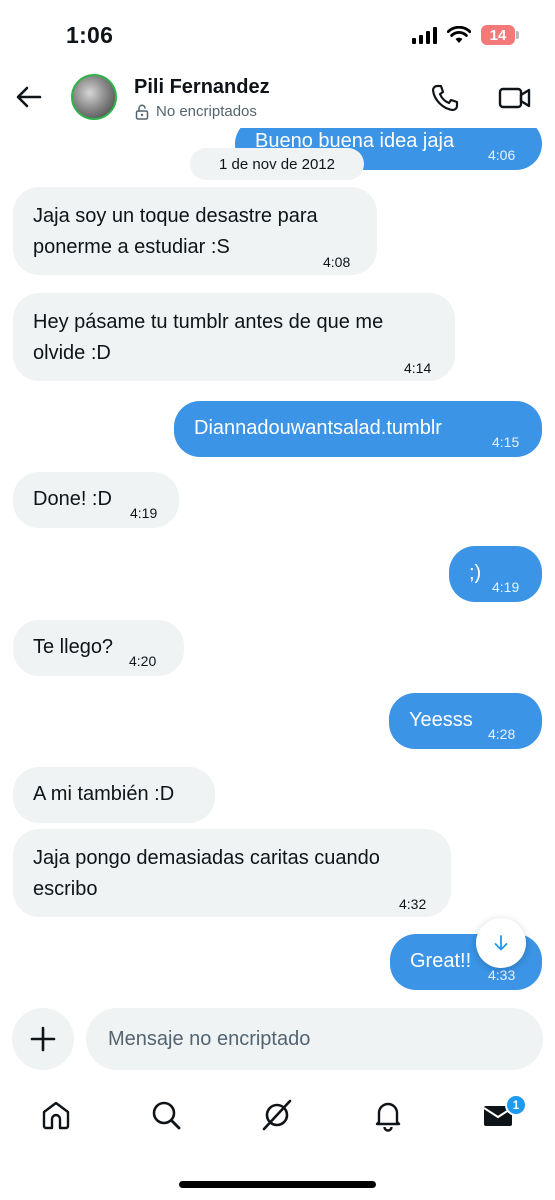 This screenshot has width=555, height=1200. I want to click on message-compose-box, so click(314, 1039).